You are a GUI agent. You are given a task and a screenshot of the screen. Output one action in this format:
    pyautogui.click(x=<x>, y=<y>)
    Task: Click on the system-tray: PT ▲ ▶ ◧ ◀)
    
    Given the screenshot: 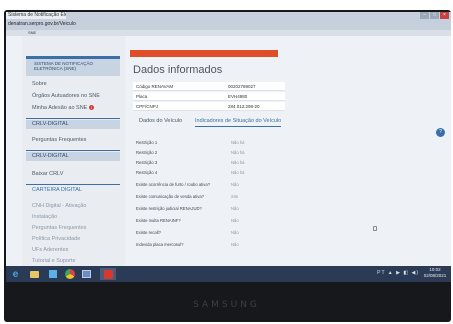 What is the action you would take?
    pyautogui.click(x=398, y=273)
    